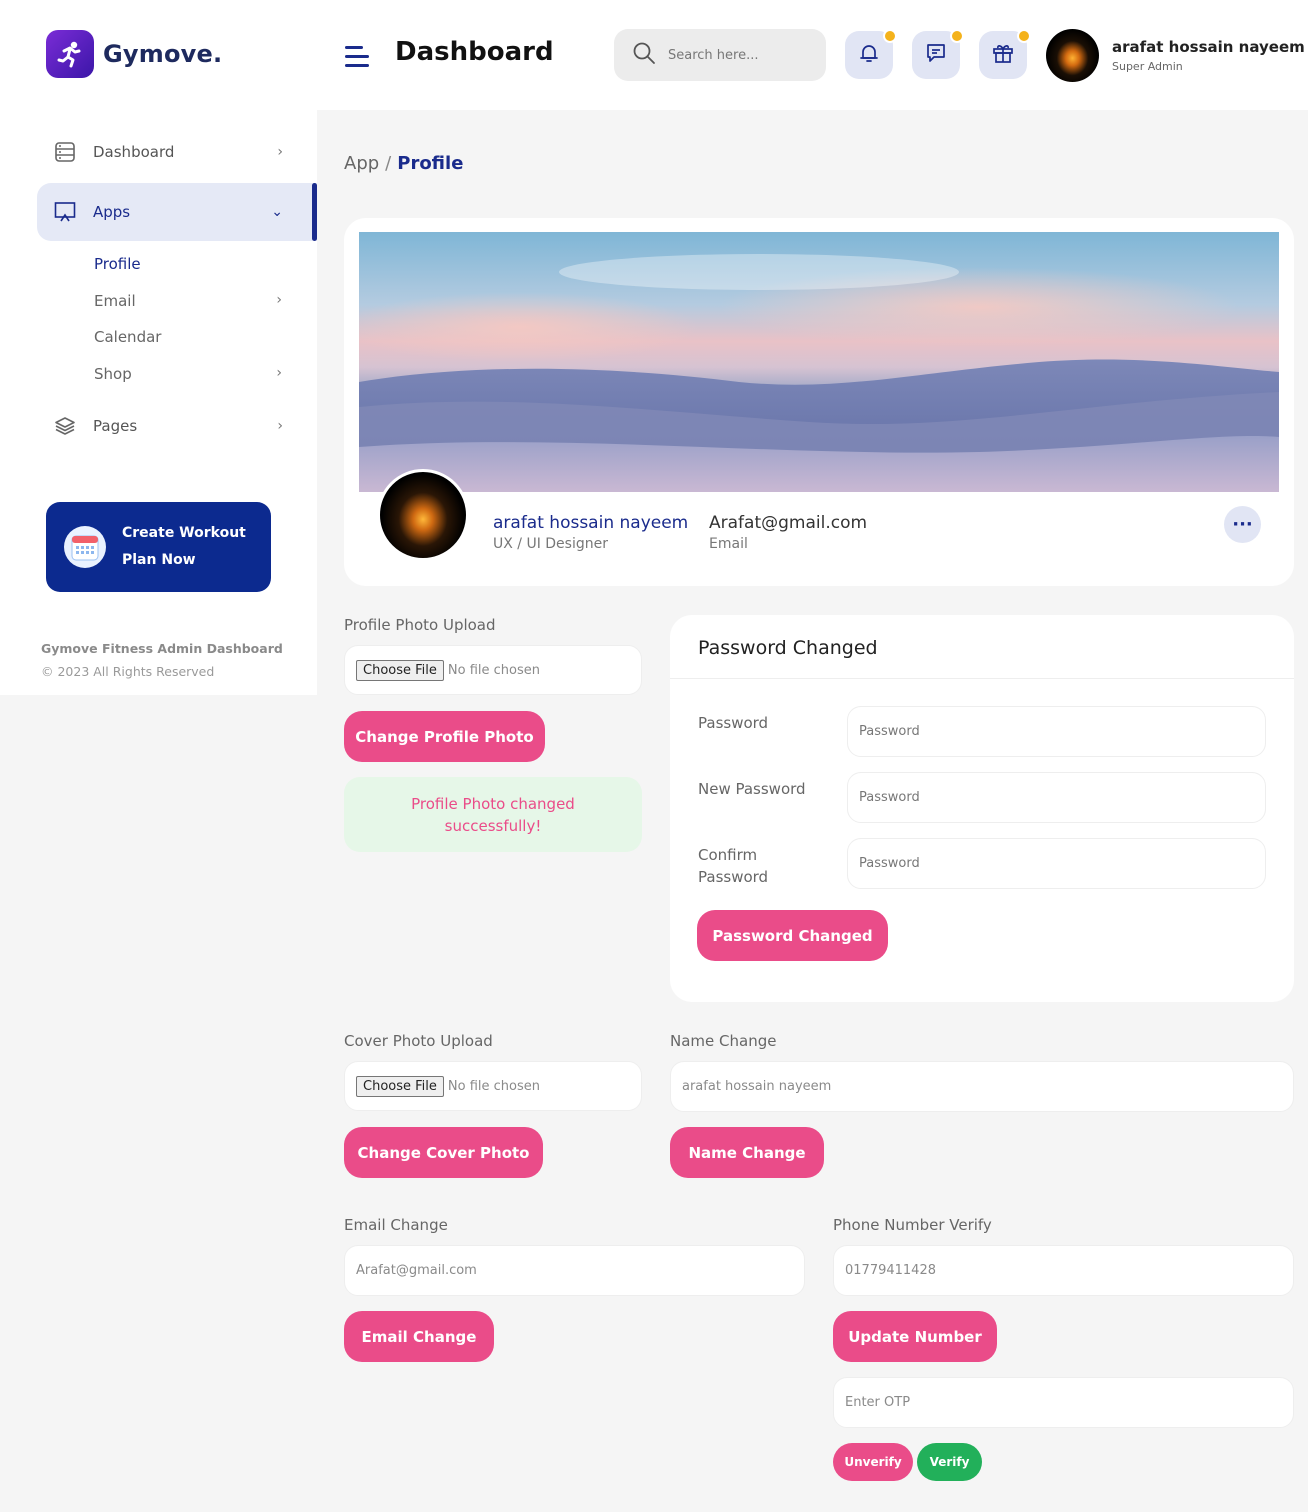  What do you see at coordinates (1147, 66) in the screenshot?
I see `header-user-role: Super Admin` at bounding box center [1147, 66].